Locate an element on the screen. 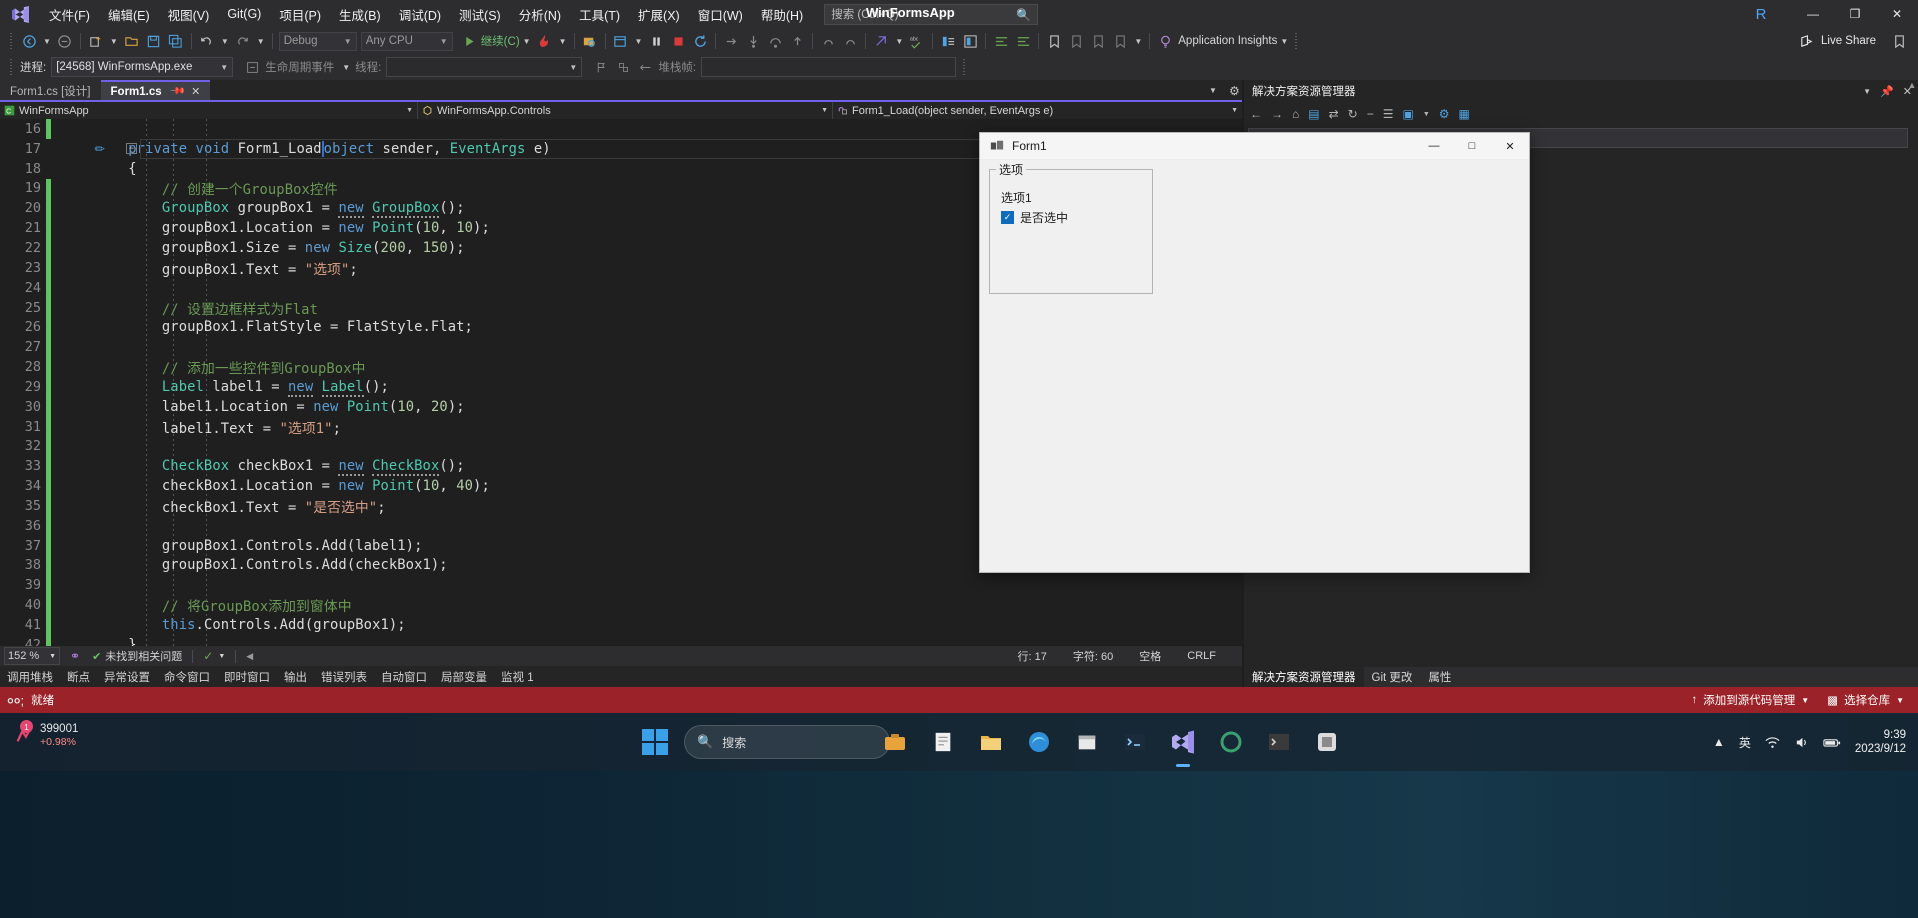 This screenshot has width=1918, height=918. stackframe-dropdown is located at coordinates (829, 67).